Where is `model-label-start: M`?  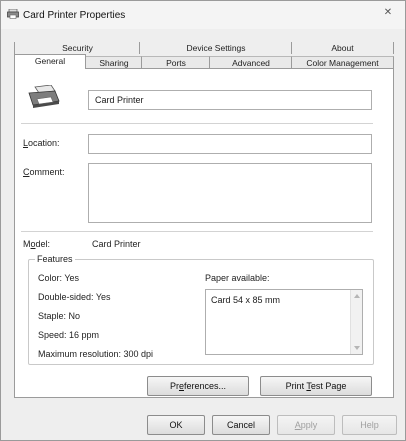 model-label-start: M is located at coordinates (27, 244).